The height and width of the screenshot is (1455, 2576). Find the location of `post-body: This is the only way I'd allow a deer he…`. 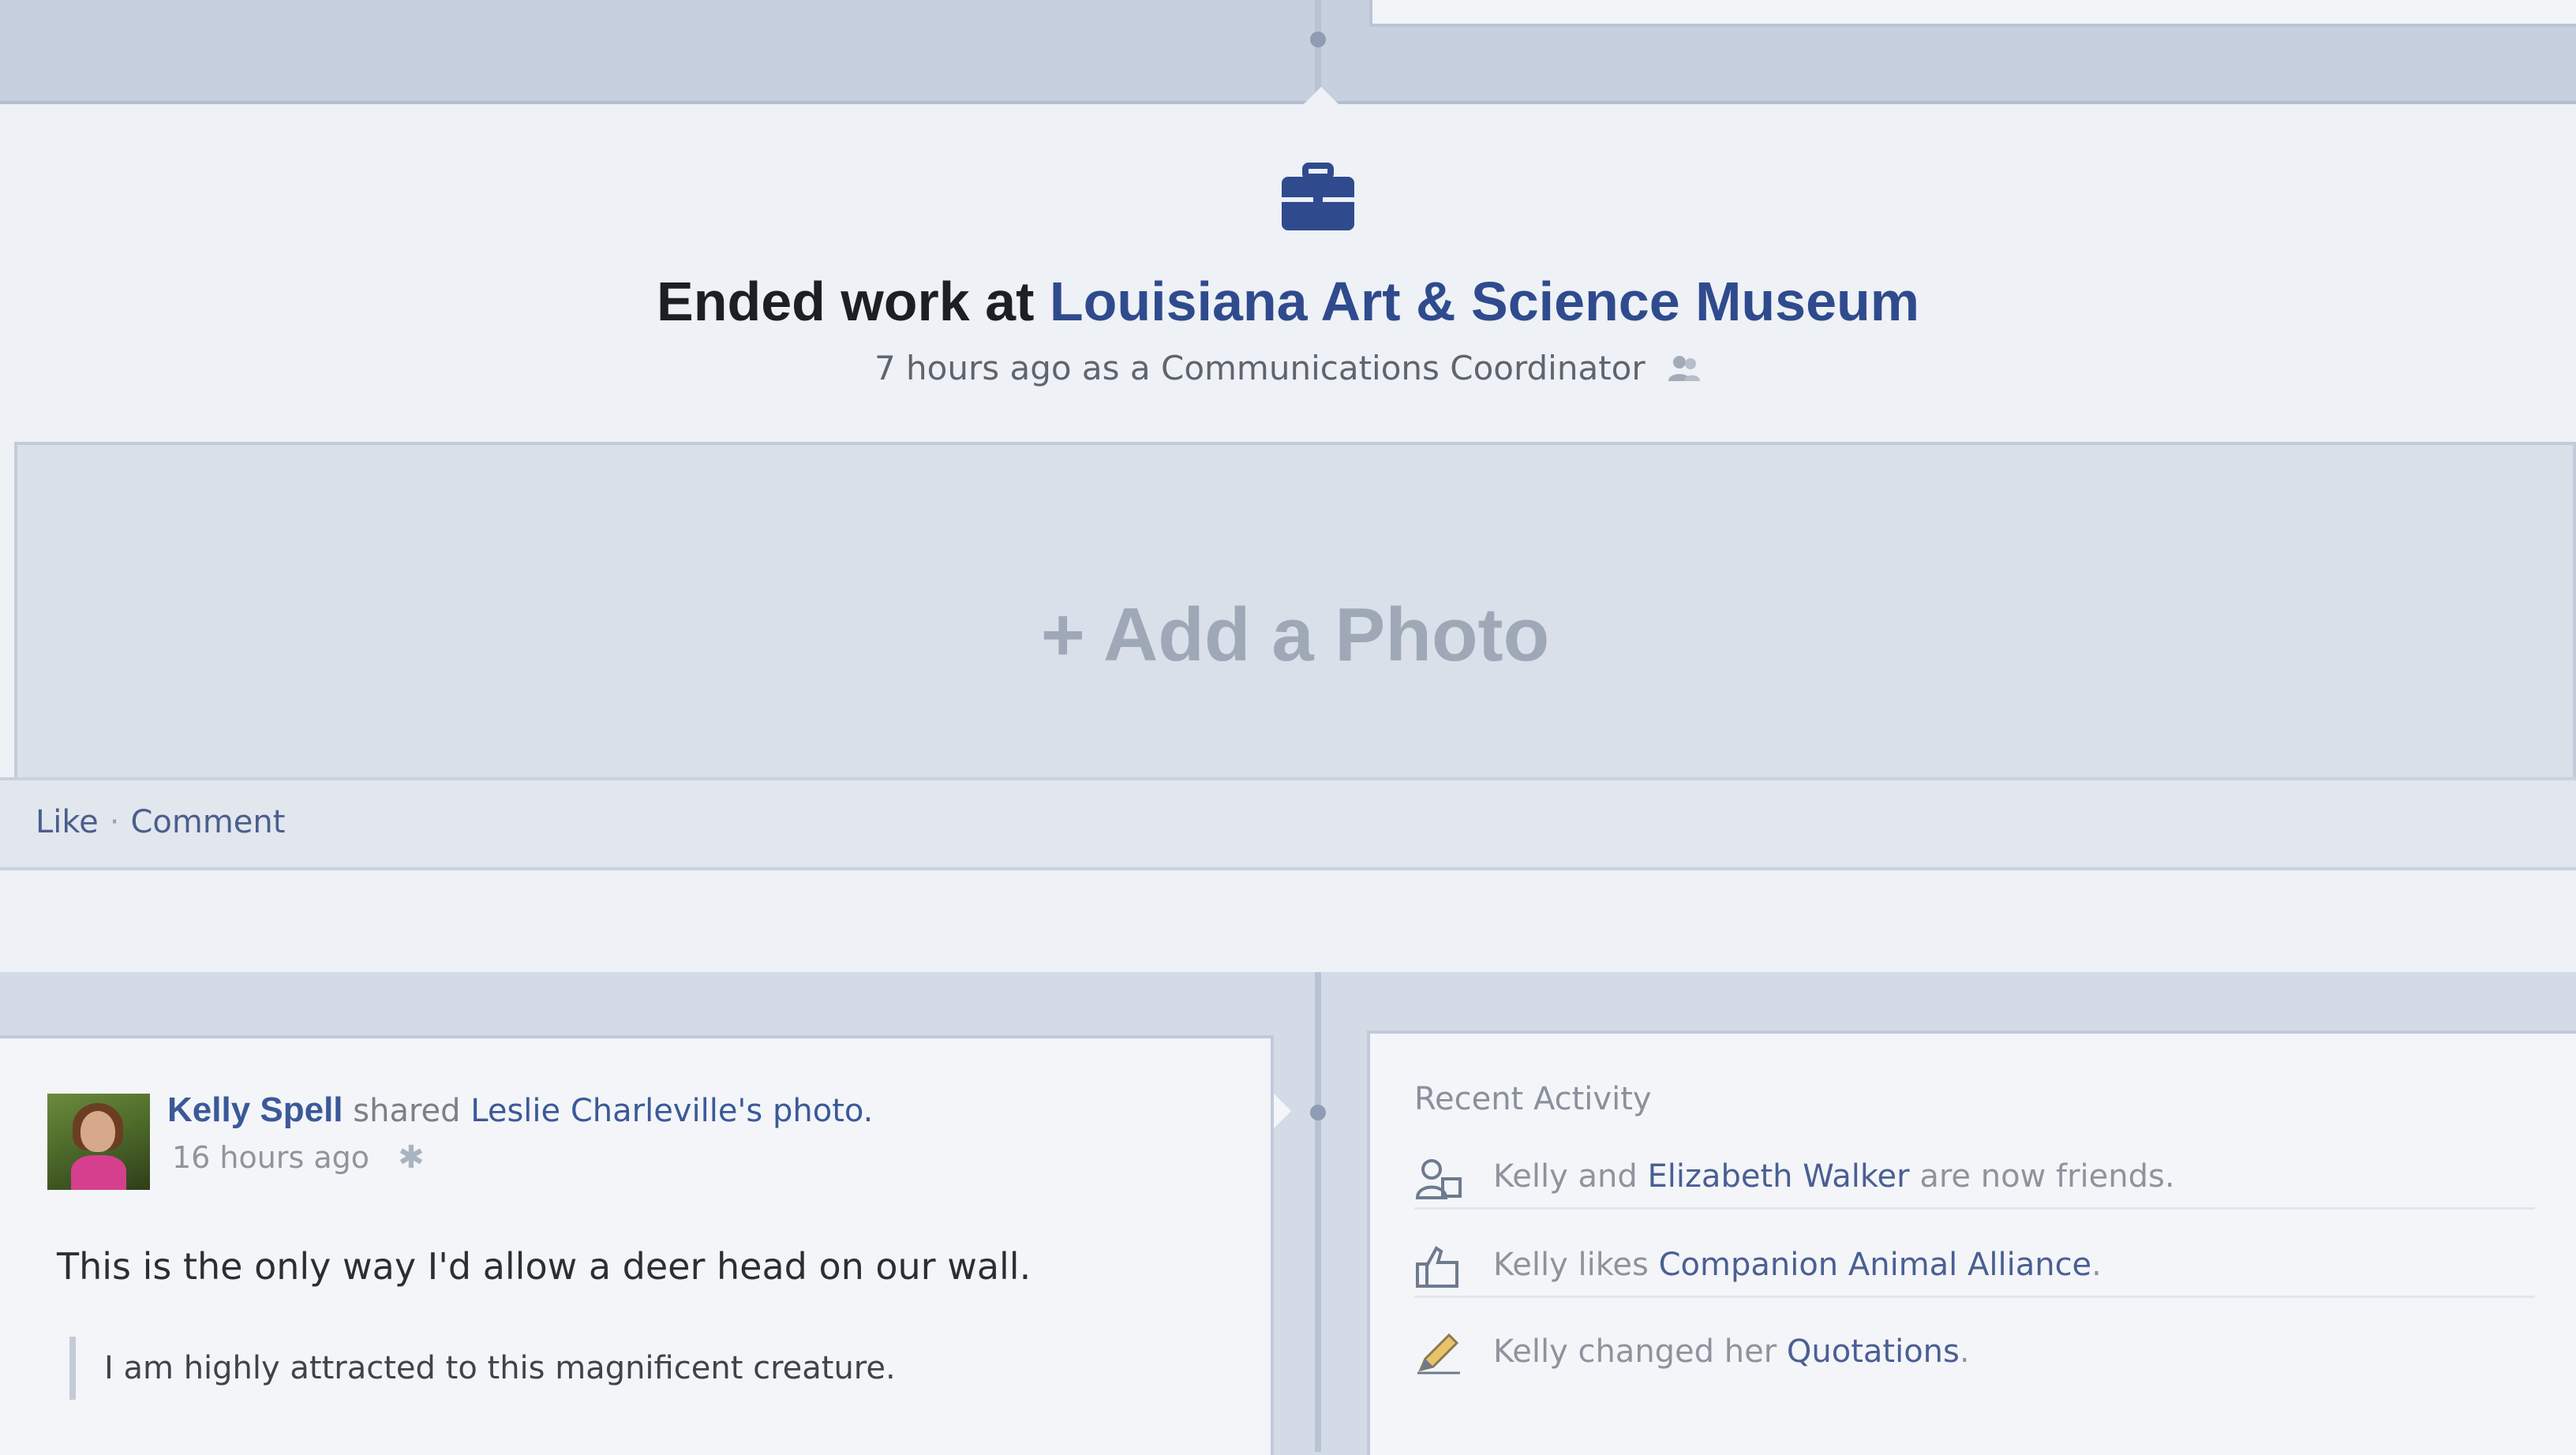

post-body: This is the only way I'd allow a deer he… is located at coordinates (544, 1266).